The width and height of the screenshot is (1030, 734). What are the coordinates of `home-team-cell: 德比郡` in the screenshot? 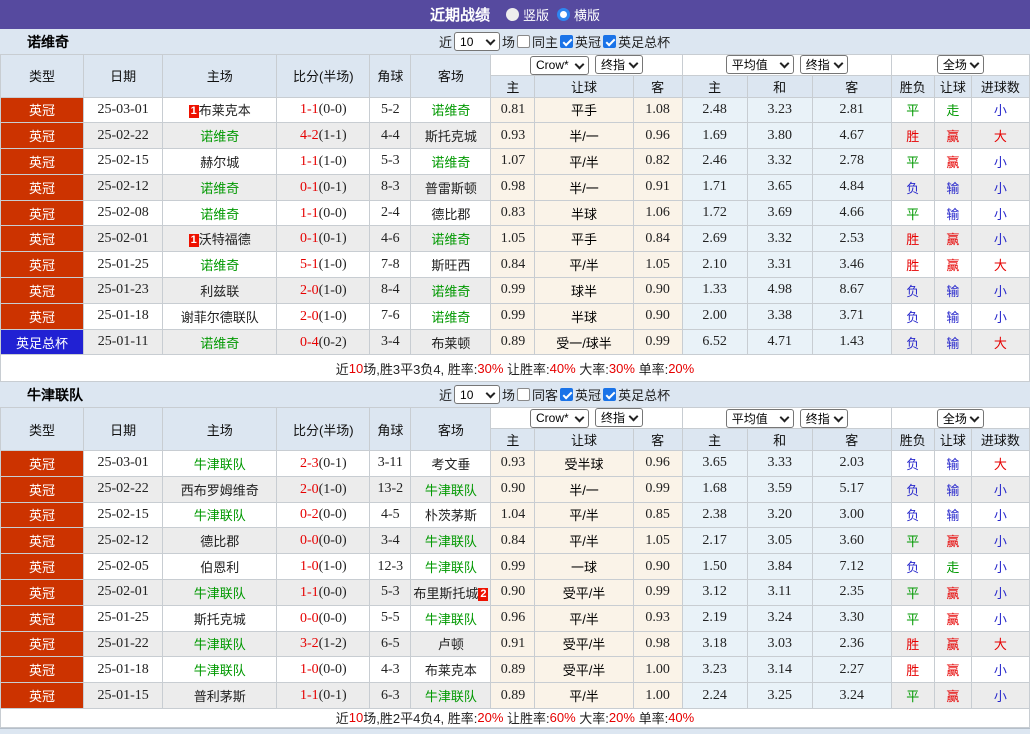 It's located at (220, 541).